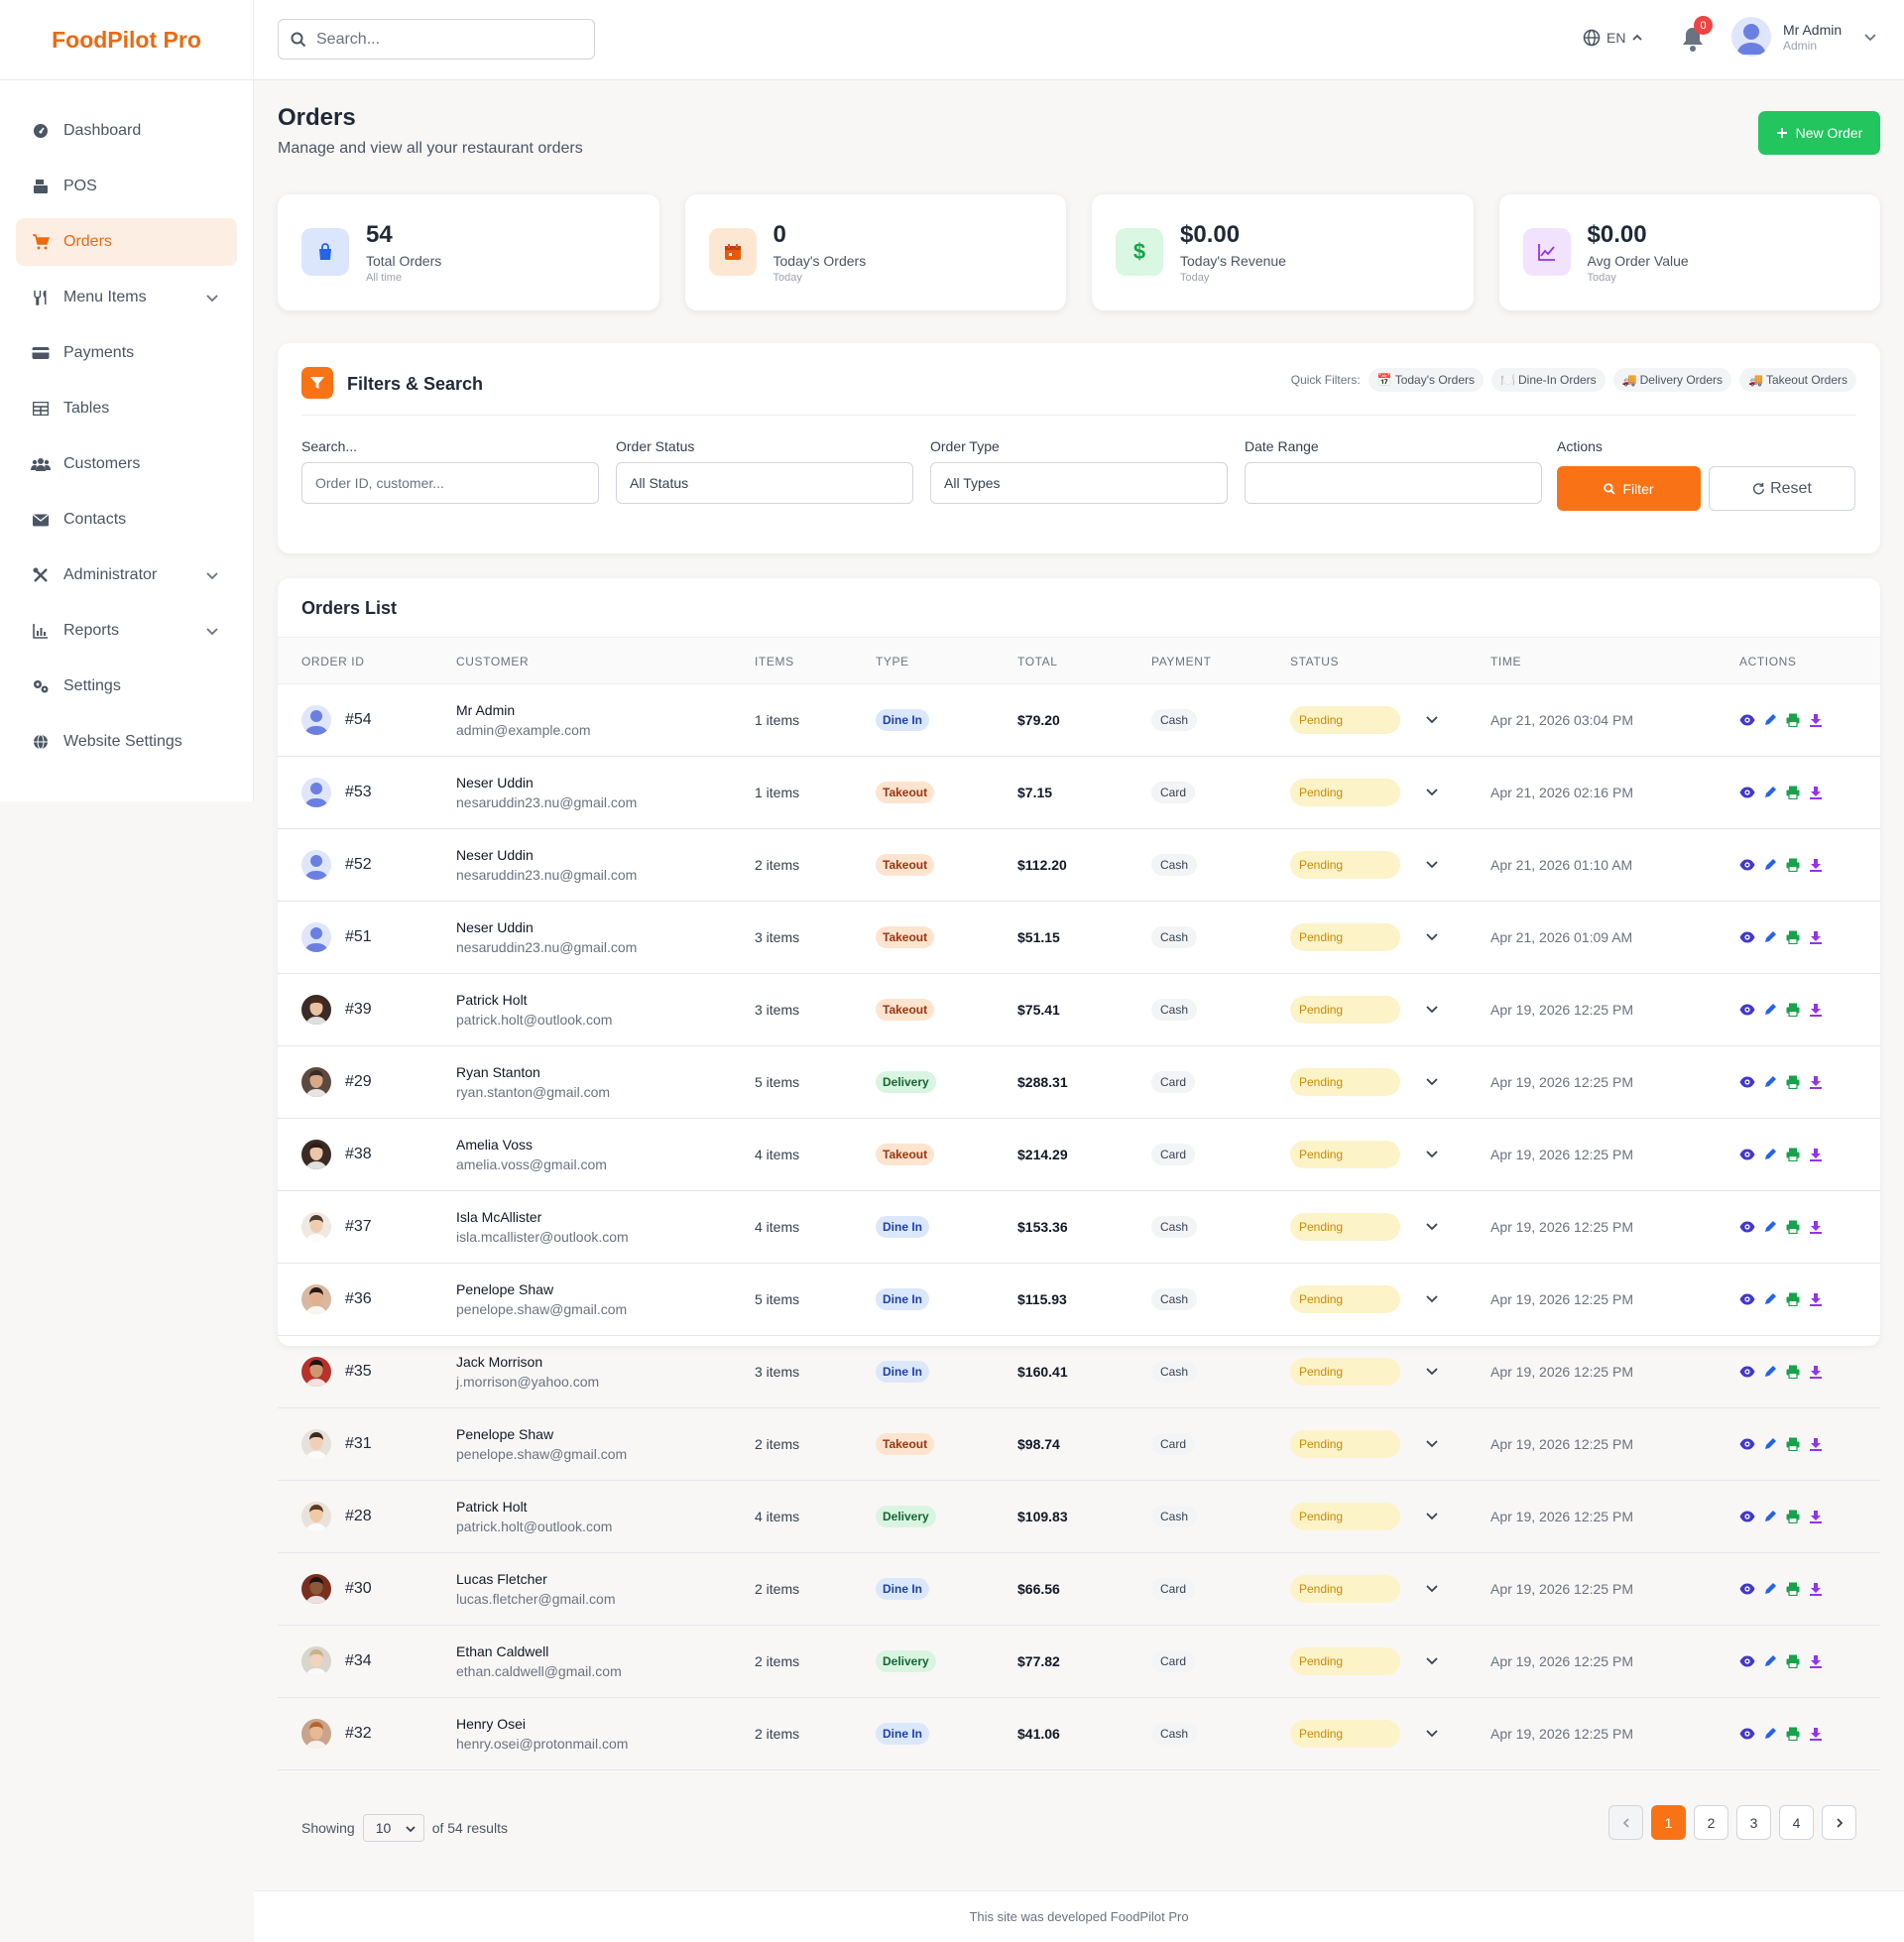 The height and width of the screenshot is (1942, 1904). What do you see at coordinates (1797, 380) in the screenshot?
I see `quick-filter-takeout: 🚚 Takeout Orders` at bounding box center [1797, 380].